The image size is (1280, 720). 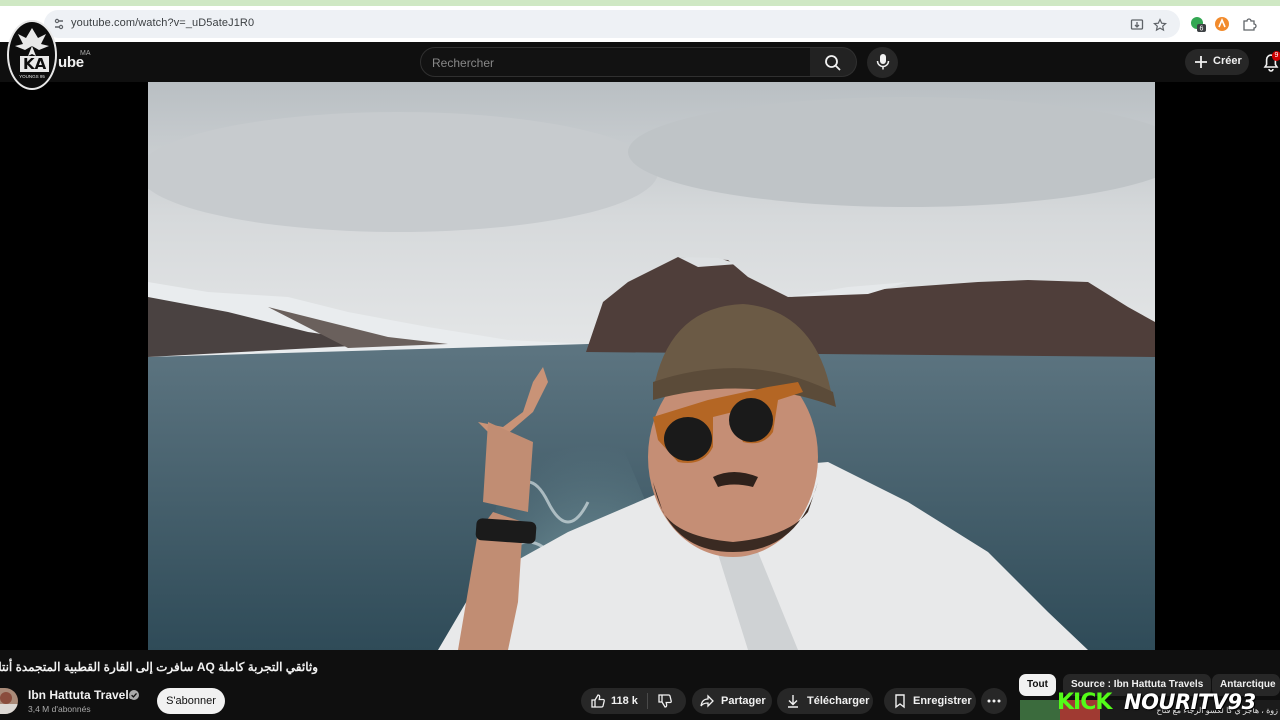 What do you see at coordinates (624, 701) in the screenshot?
I see `like-count: 118 k` at bounding box center [624, 701].